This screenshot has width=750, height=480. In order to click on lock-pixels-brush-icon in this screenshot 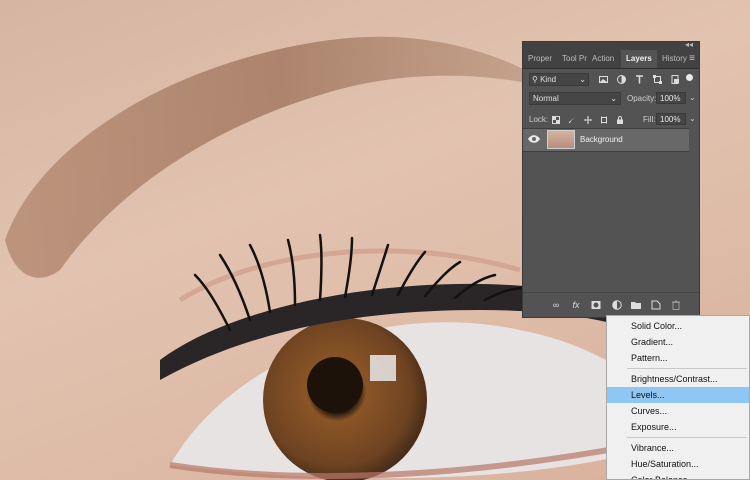, I will do `click(572, 120)`.